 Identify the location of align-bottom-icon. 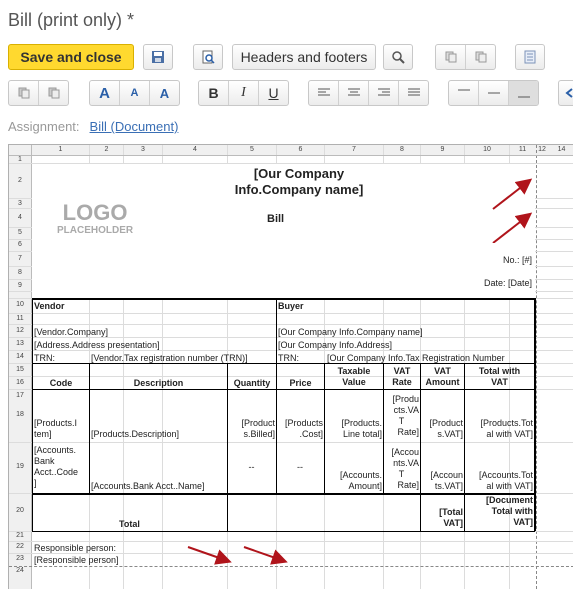
(523, 93).